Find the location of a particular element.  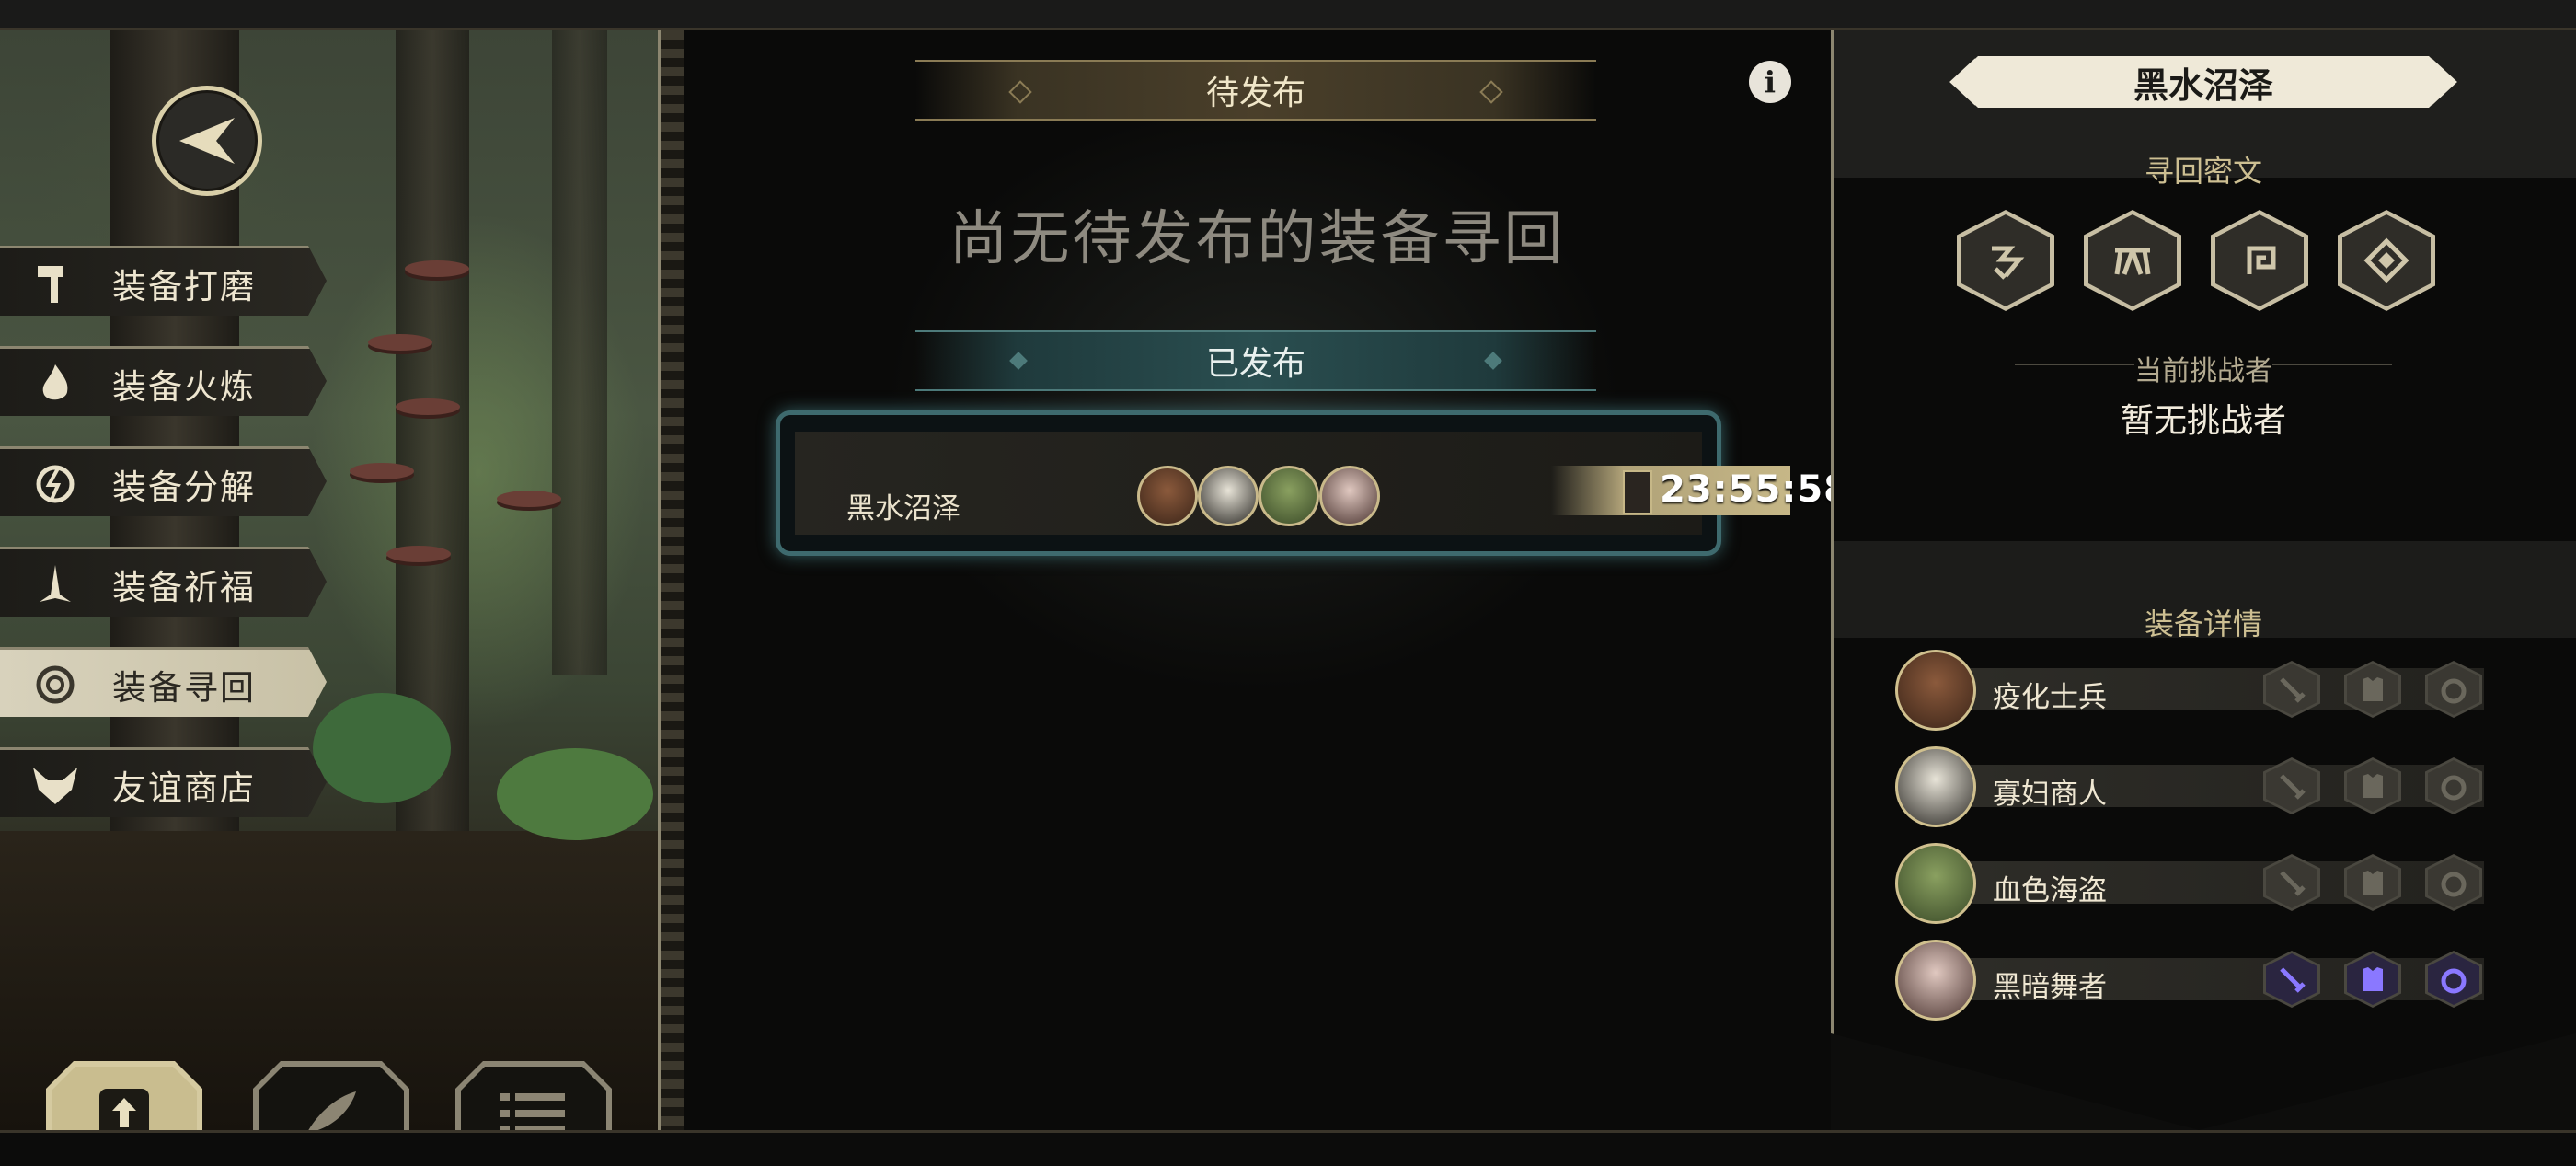

equip-name: 寡妇商人 is located at coordinates (2050, 794).